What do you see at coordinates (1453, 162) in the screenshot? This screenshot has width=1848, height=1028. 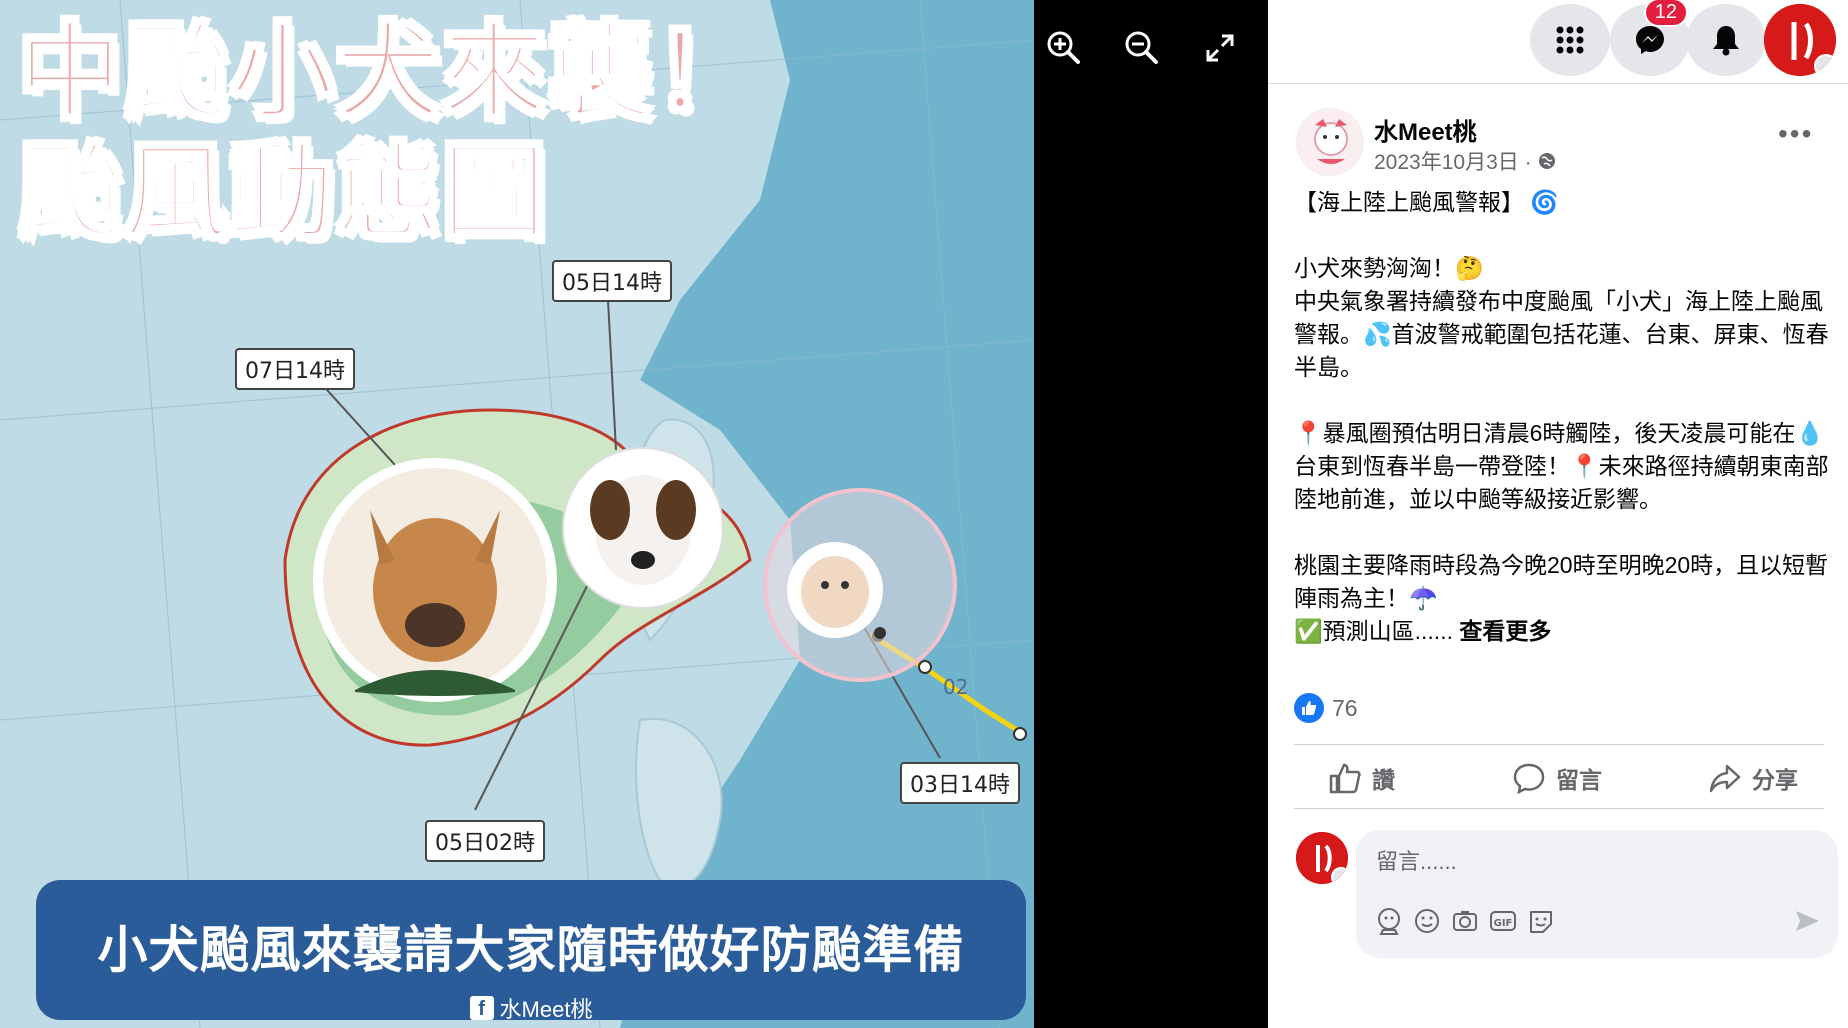 I see `post-date-text: 2023年10月3日 ·` at bounding box center [1453, 162].